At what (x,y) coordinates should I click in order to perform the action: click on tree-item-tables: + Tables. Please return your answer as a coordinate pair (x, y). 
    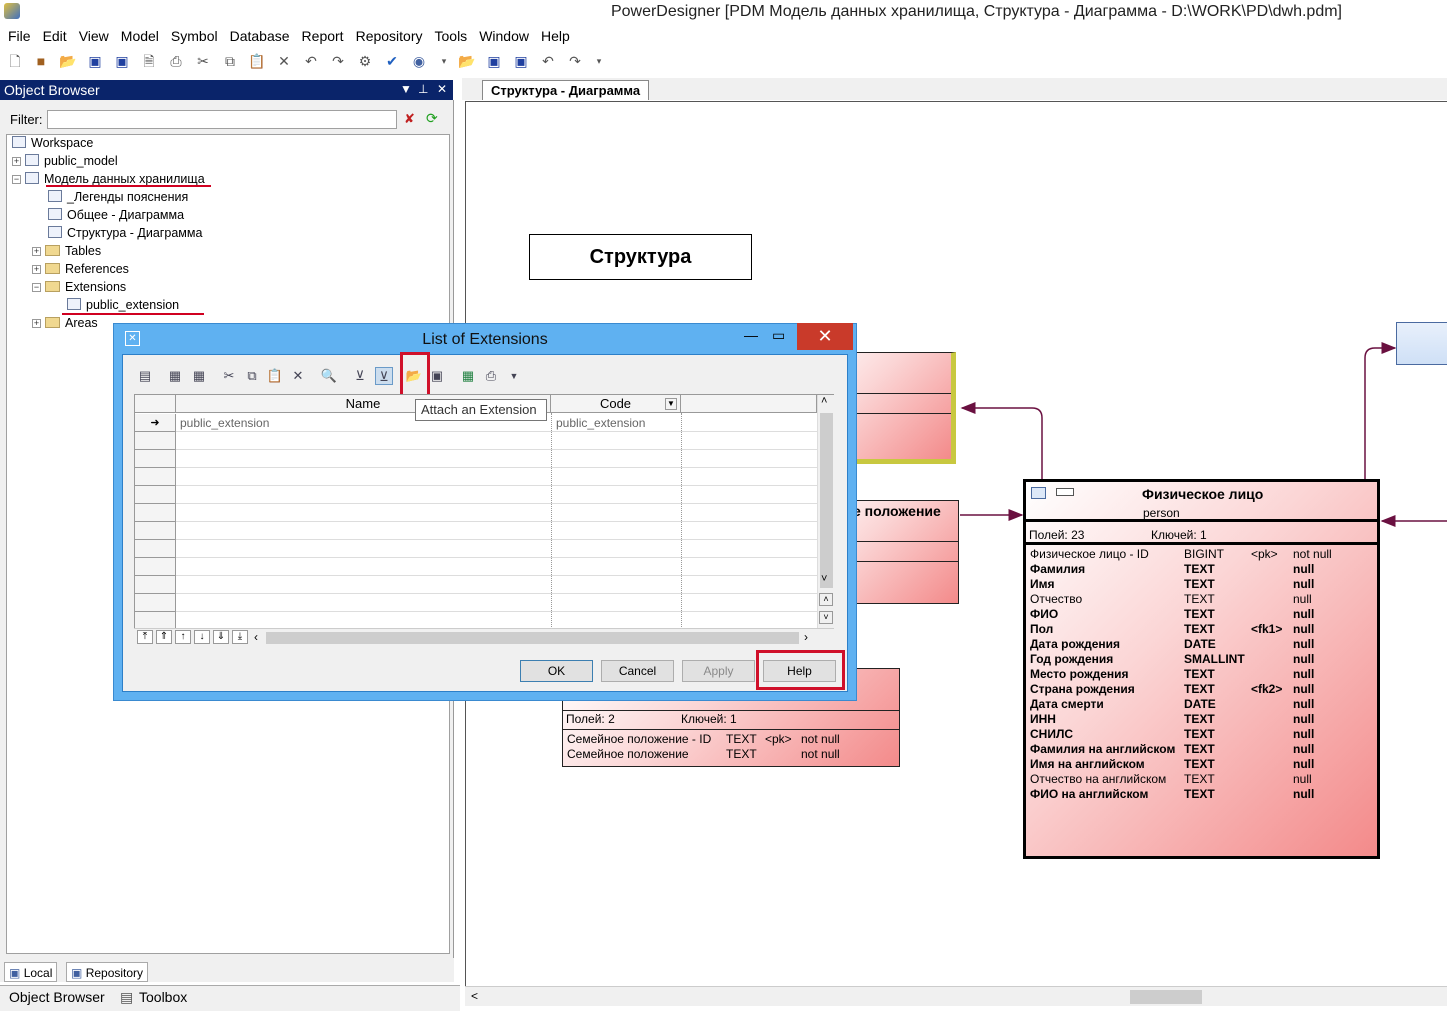
    Looking at the image, I should click on (66, 251).